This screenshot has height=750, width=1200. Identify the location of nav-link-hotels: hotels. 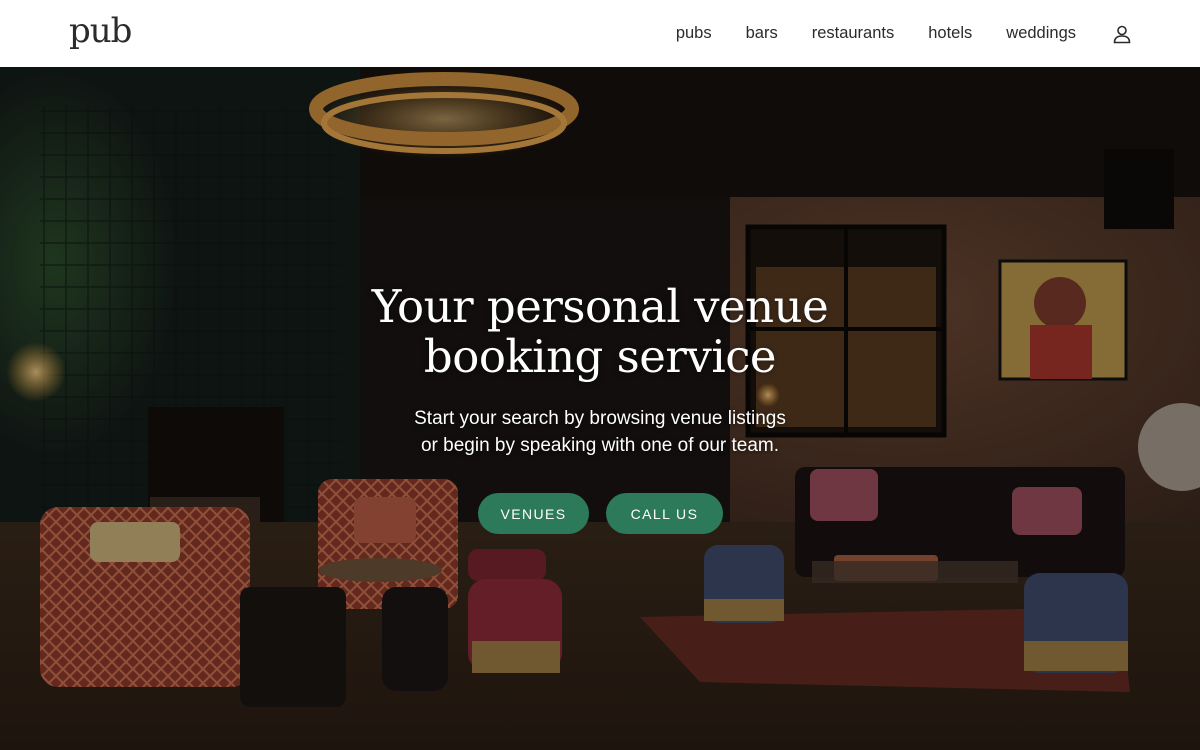
(950, 33).